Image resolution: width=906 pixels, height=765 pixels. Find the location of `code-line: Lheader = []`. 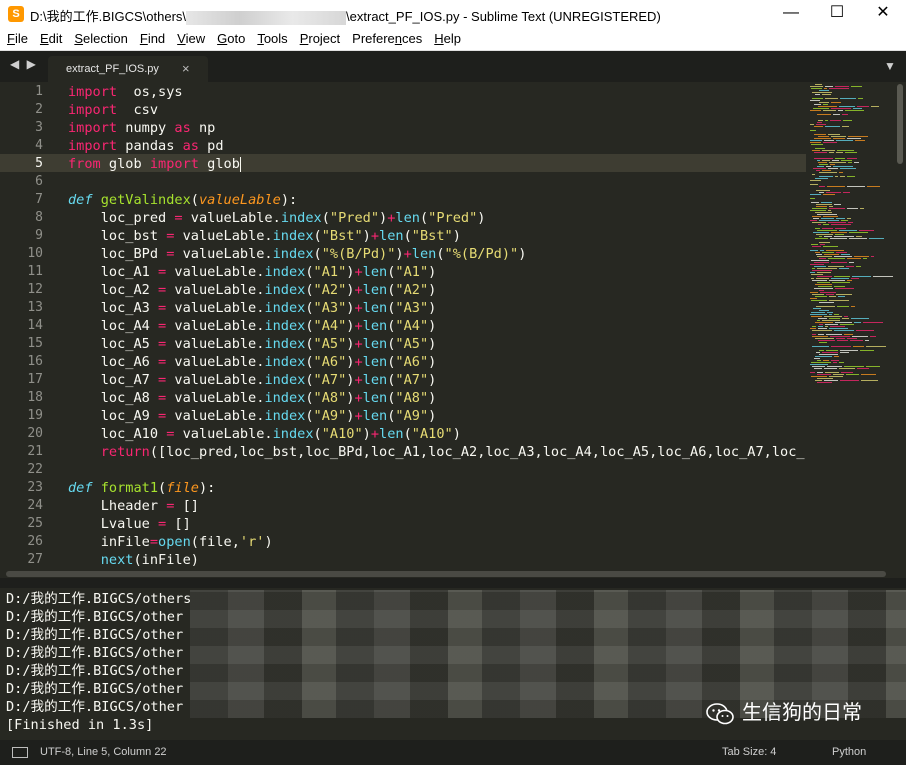

code-line: Lheader = [] is located at coordinates (133, 506).